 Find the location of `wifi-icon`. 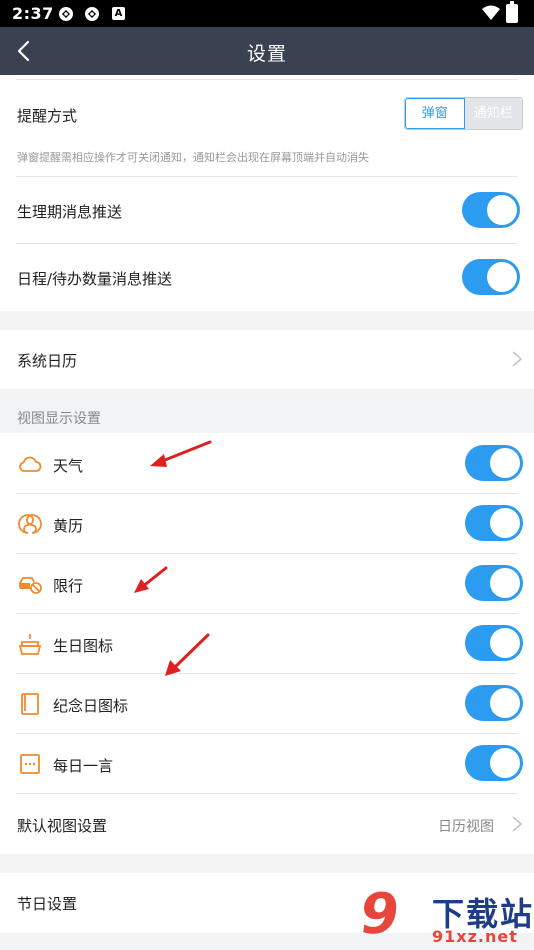

wifi-icon is located at coordinates (491, 12).